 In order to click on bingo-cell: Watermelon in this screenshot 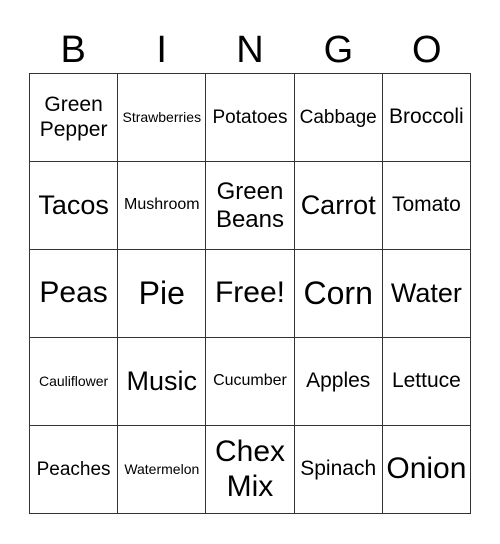, I will do `click(162, 470)`.